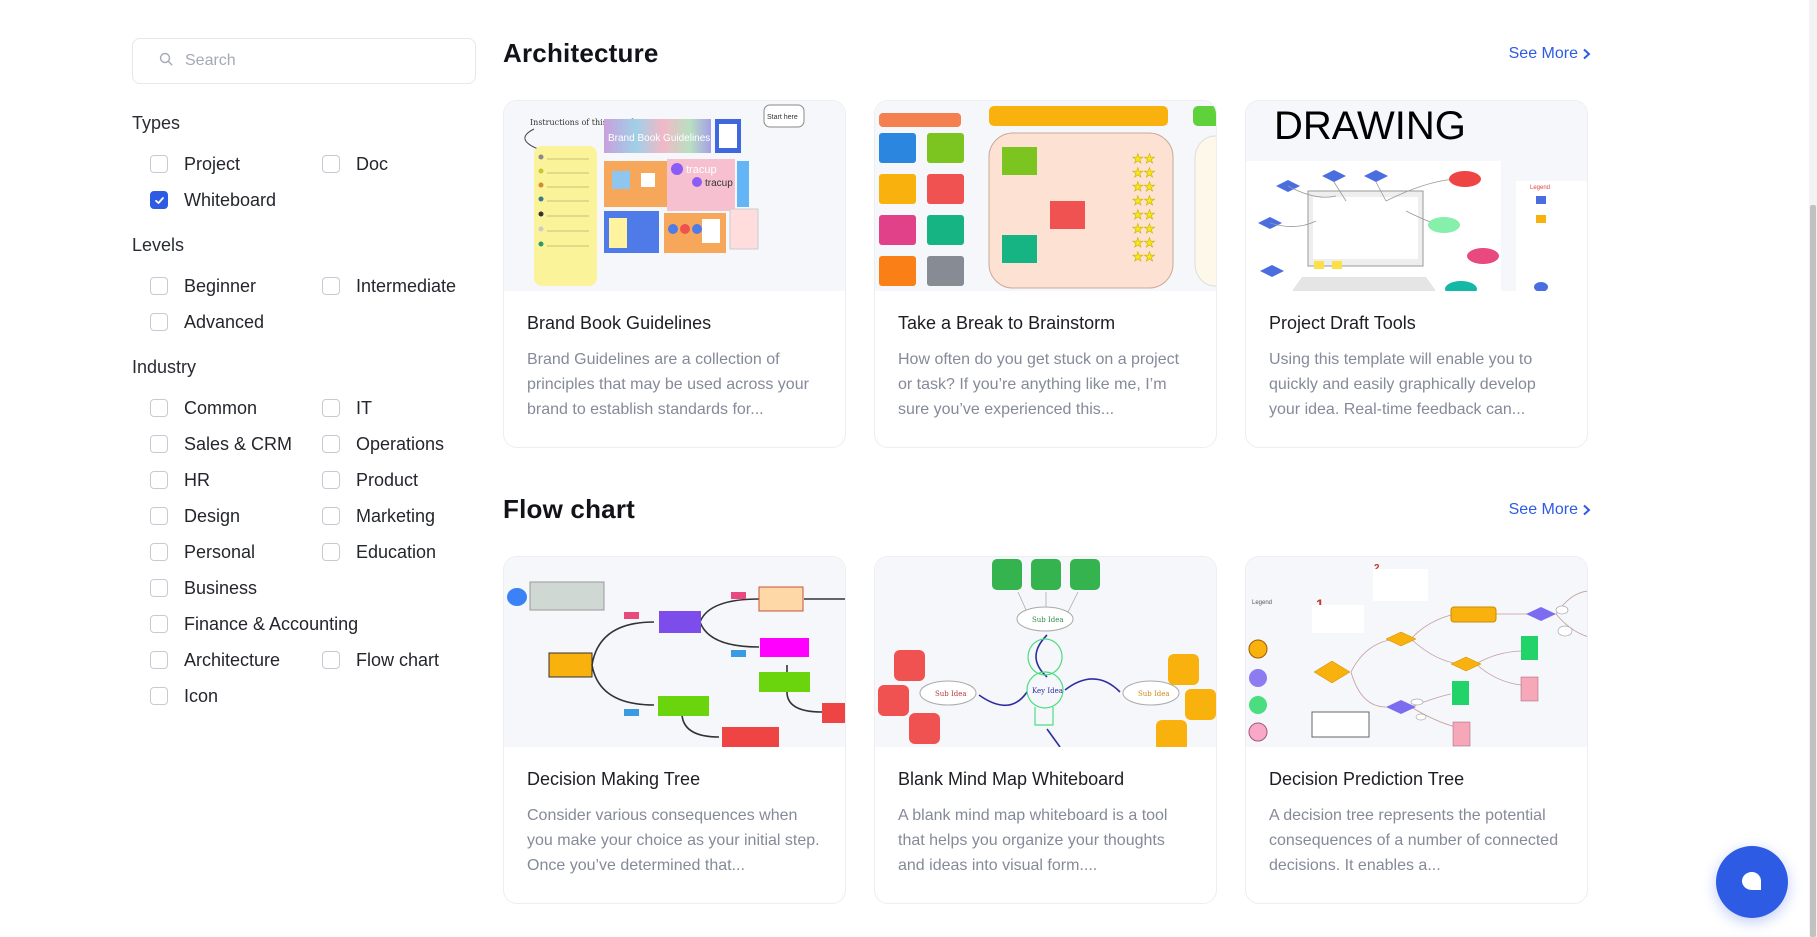 The height and width of the screenshot is (937, 1817). Describe the element at coordinates (408, 552) in the screenshot. I see `filter-education: Education` at that location.